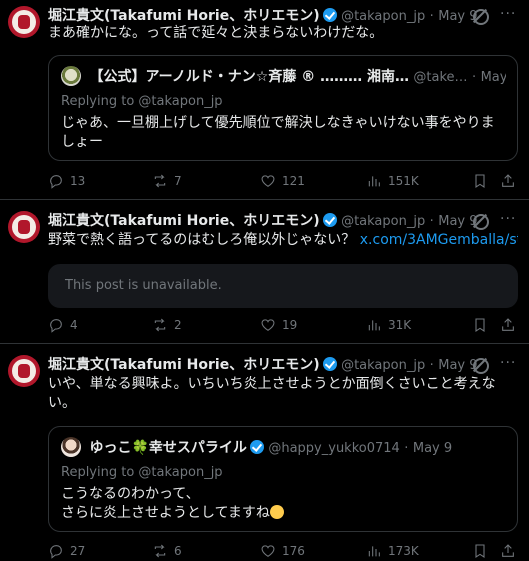 The height and width of the screenshot is (561, 529). I want to click on reply-button: 4, so click(63, 325).